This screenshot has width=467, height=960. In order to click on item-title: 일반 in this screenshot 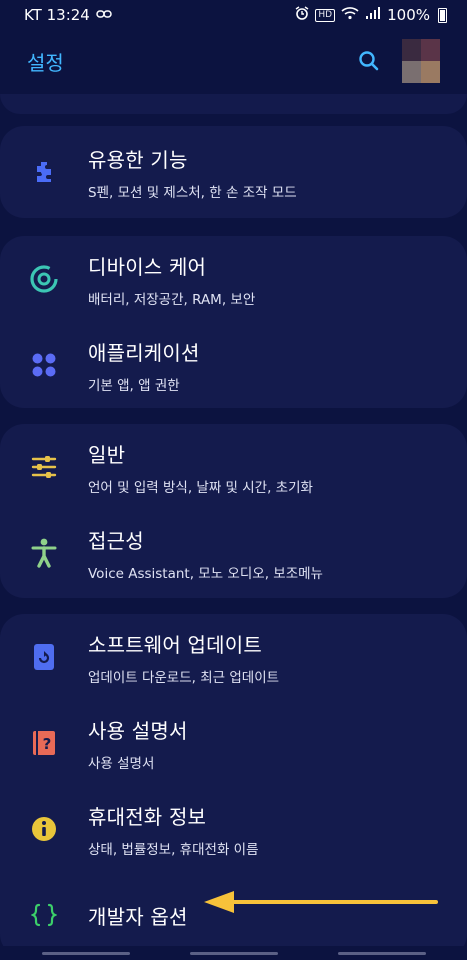, I will do `click(107, 454)`.